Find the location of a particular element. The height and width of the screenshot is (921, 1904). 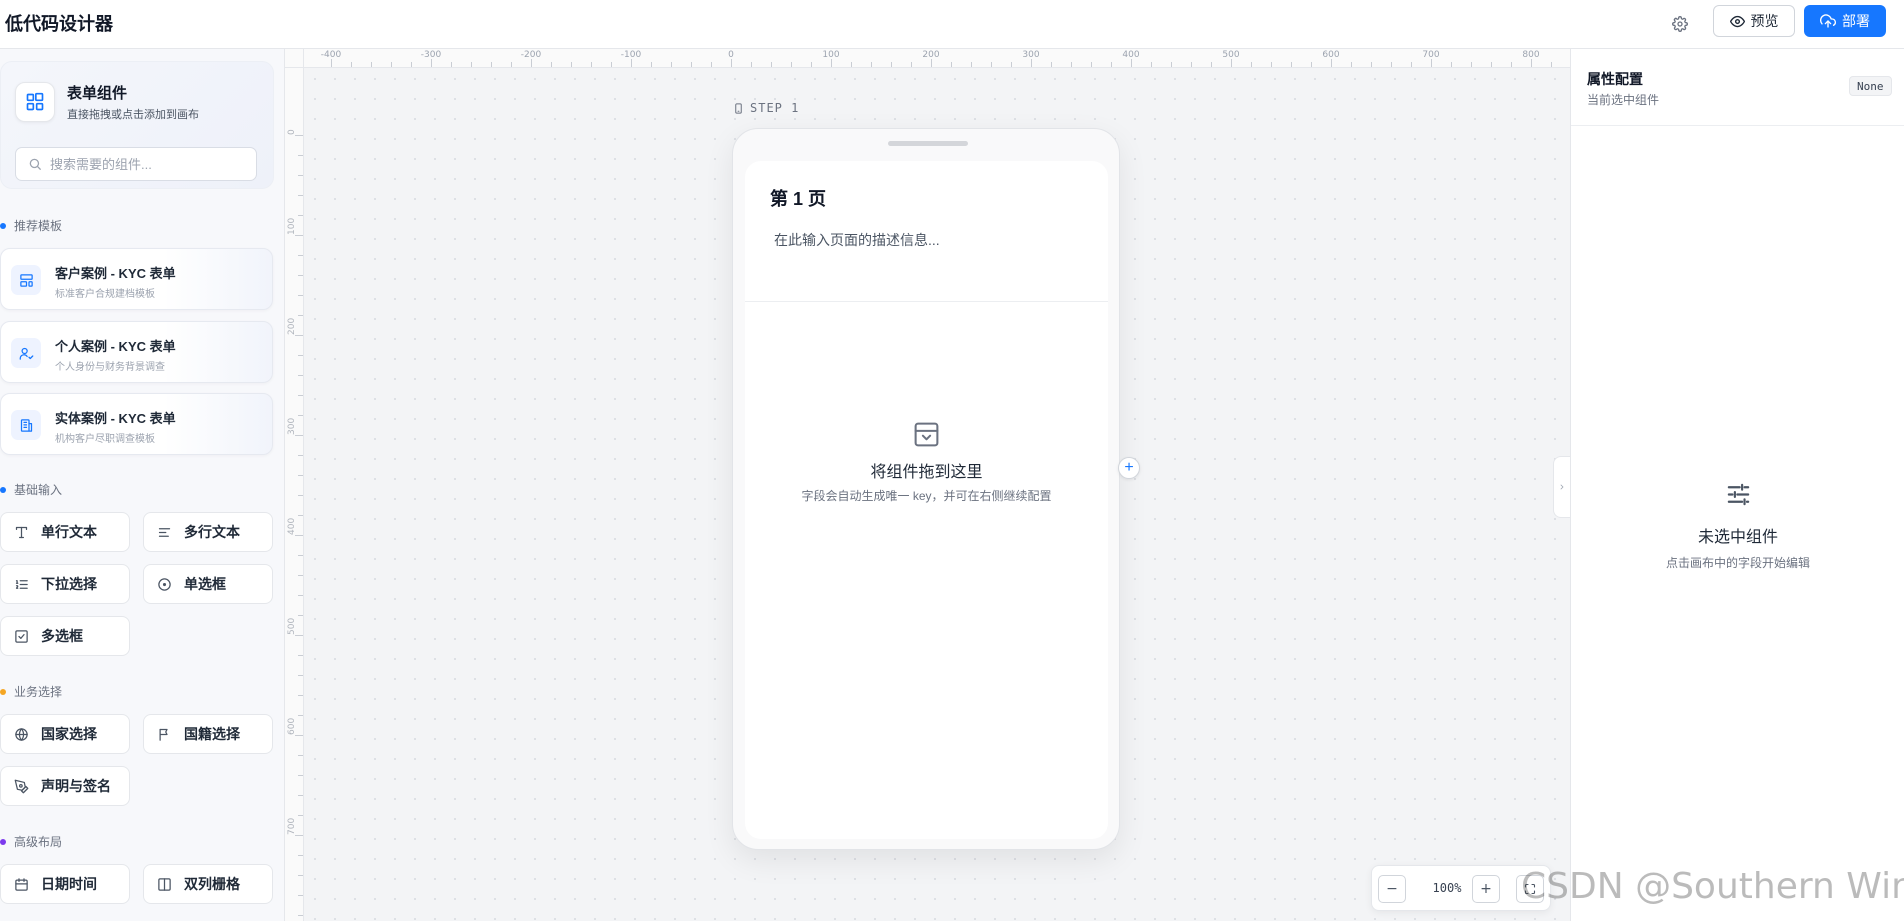

component-multi-line-text: 多行文本 is located at coordinates (208, 532).